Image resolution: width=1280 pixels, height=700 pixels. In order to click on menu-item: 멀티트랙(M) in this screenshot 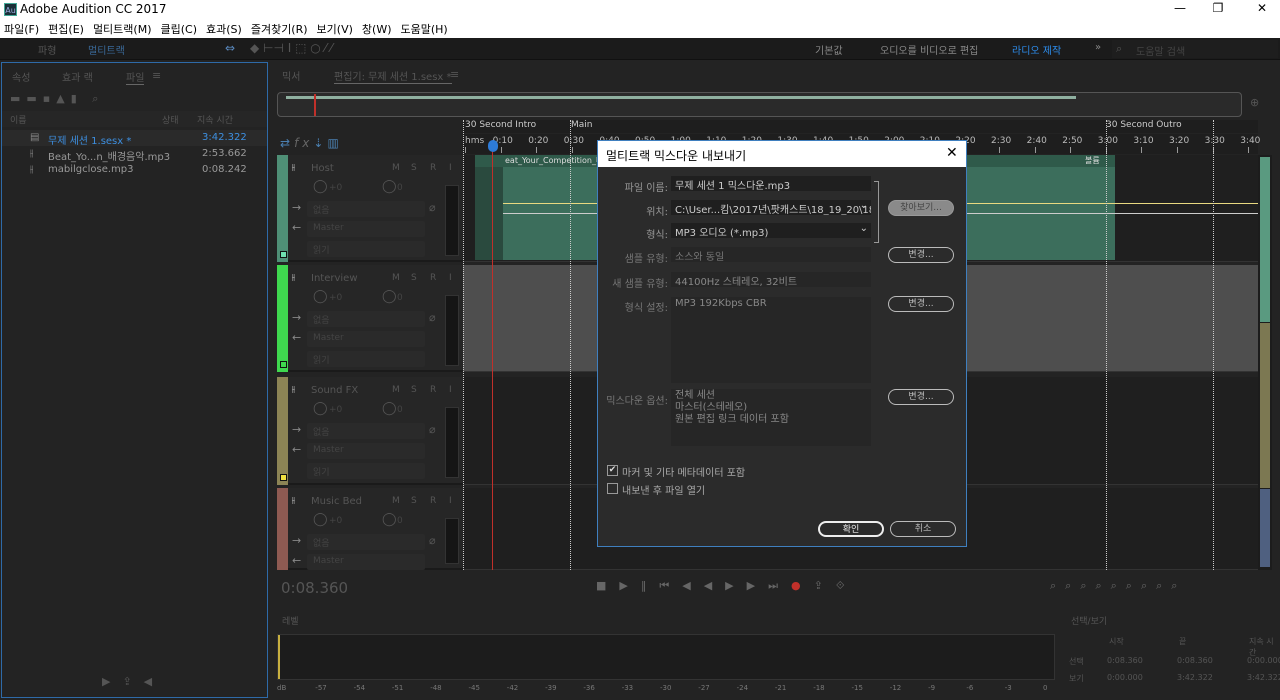, I will do `click(122, 29)`.